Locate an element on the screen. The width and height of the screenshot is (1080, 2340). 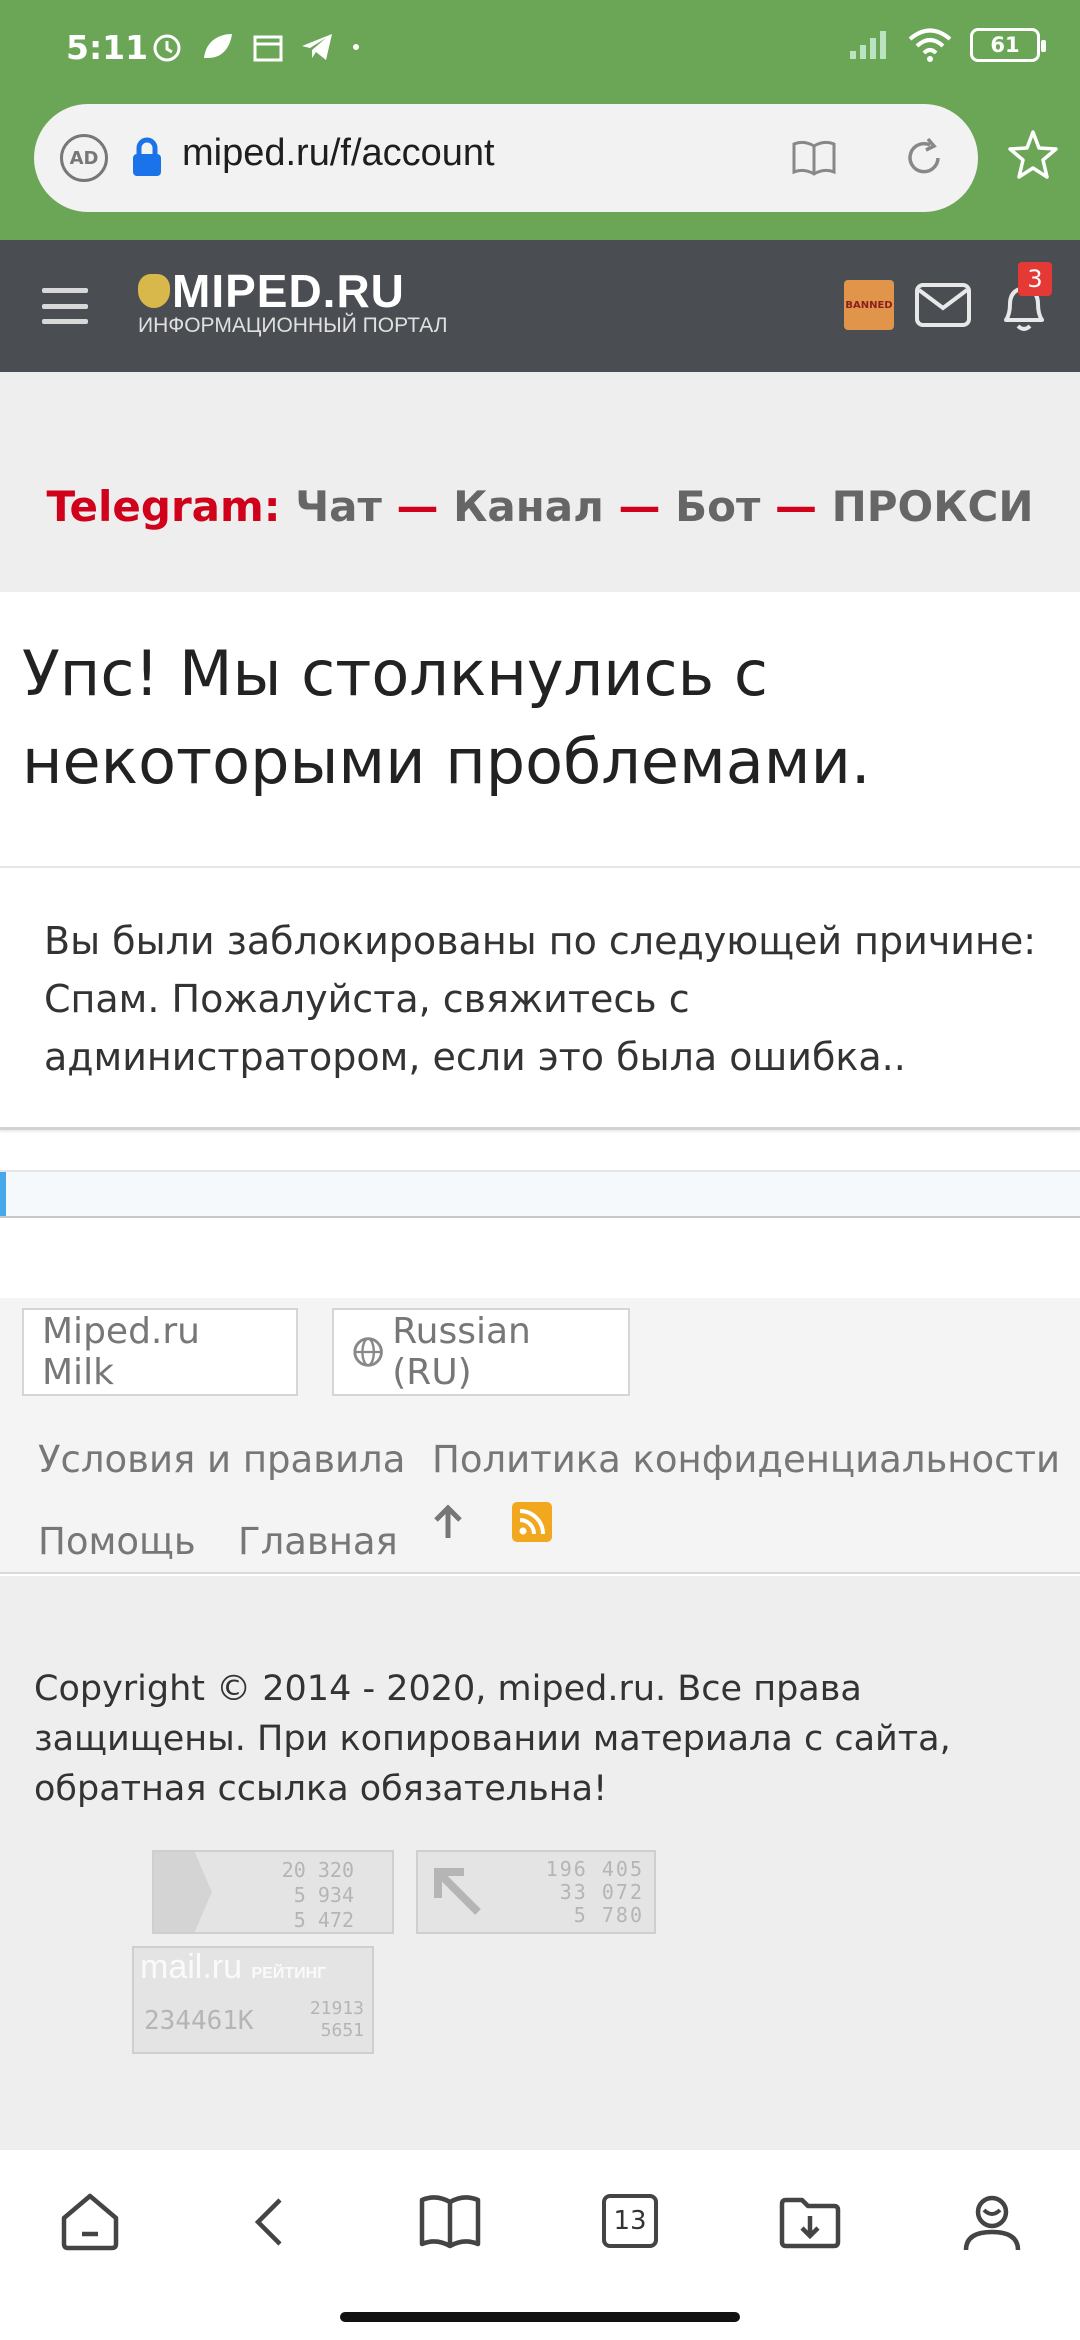
telegram-banner: Telegram: Чат — Канал — Бот — ПРОКСИ is located at coordinates (540, 482).